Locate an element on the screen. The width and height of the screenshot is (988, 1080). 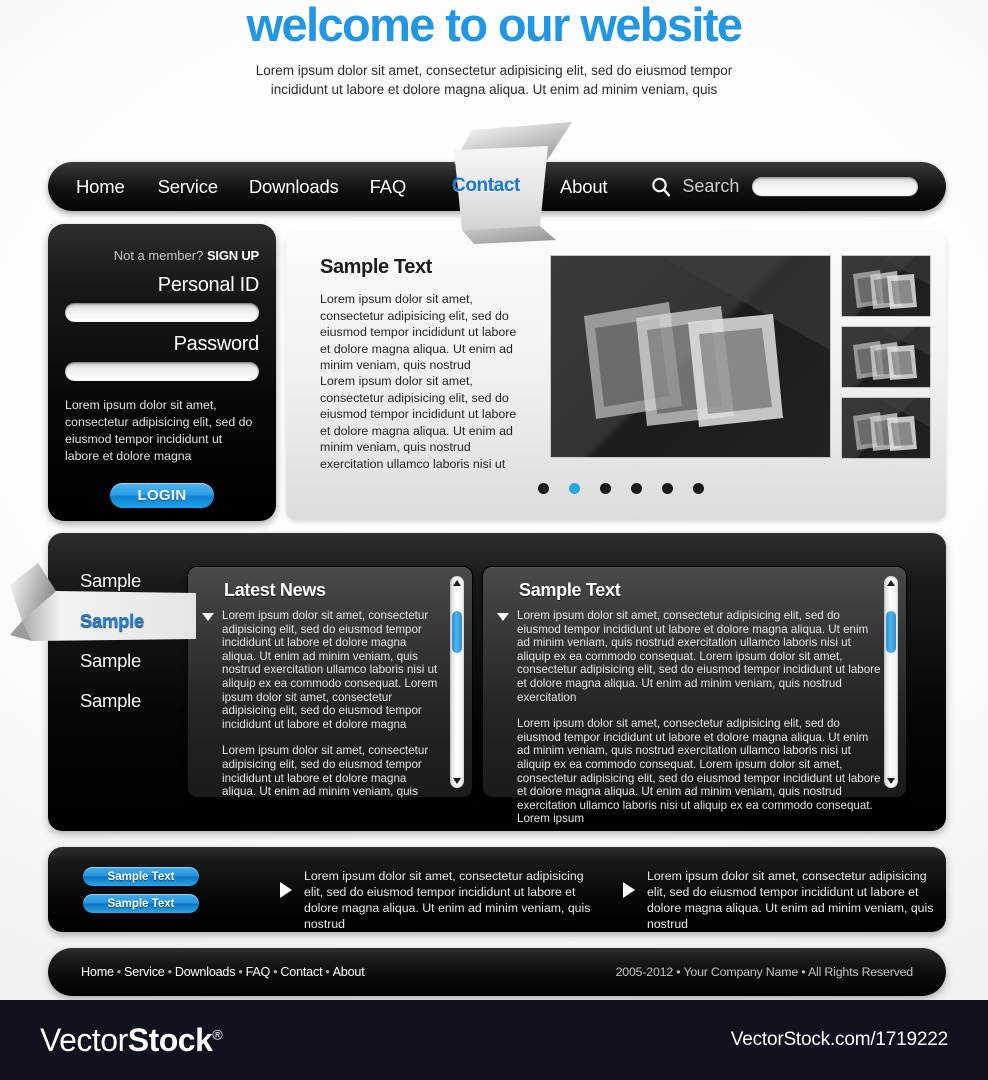
nav-item-downloads: Downloads is located at coordinates (294, 187).